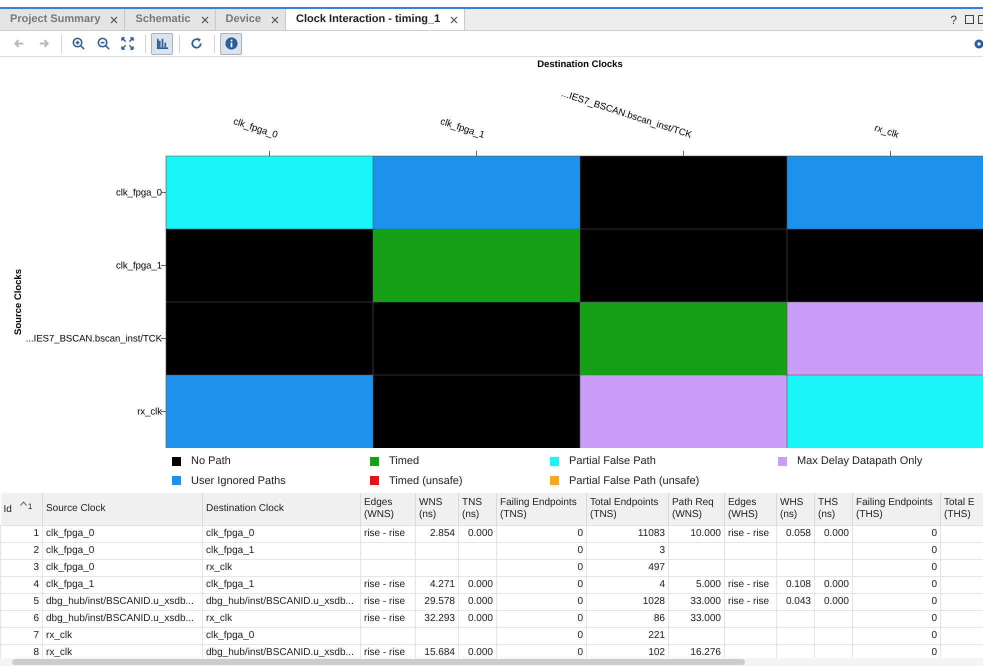 This screenshot has height=666, width=983. I want to click on legend-label: Max Delay Datapath Only, so click(859, 461).